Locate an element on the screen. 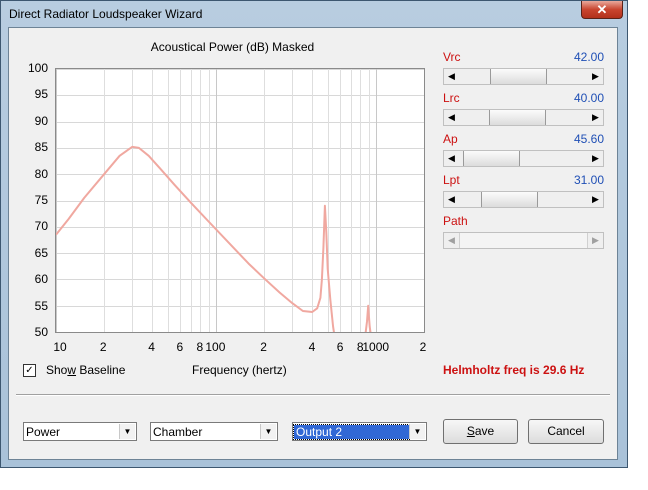  window-title: Direct Radiator Loudspeaker Wizard is located at coordinates (106, 14).